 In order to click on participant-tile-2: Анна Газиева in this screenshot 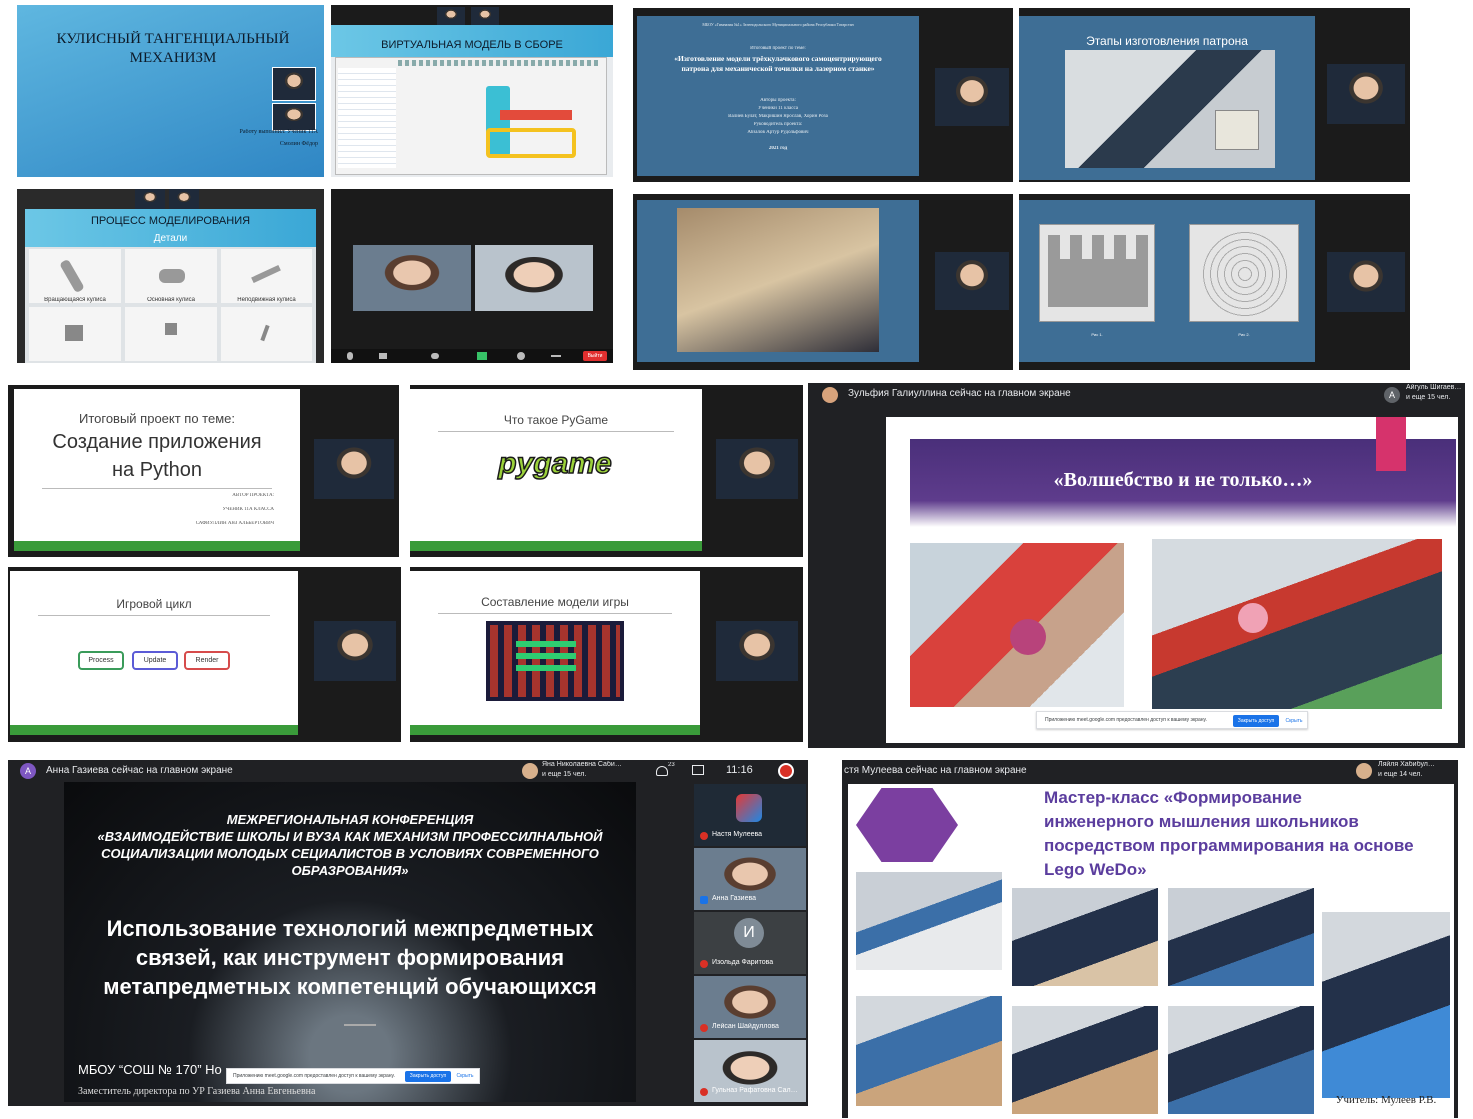, I will do `click(750, 879)`.